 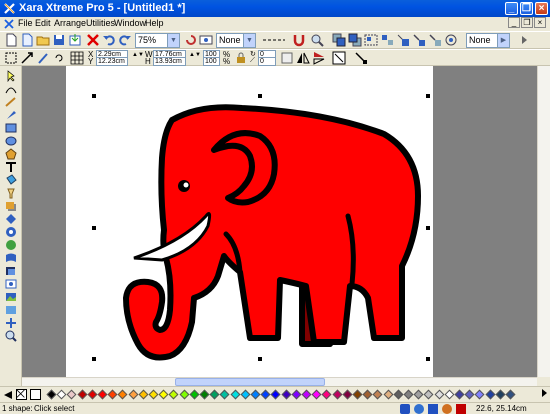 What do you see at coordinates (514, 22) in the screenshot?
I see `doc-minimize-button: _` at bounding box center [514, 22].